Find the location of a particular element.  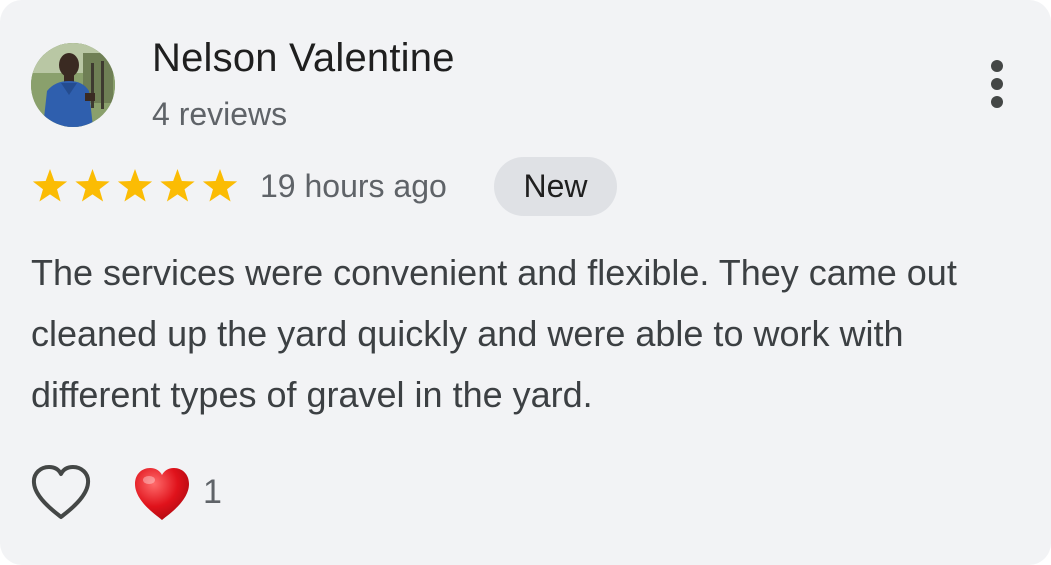

review-count: 4 reviews is located at coordinates (219, 114).